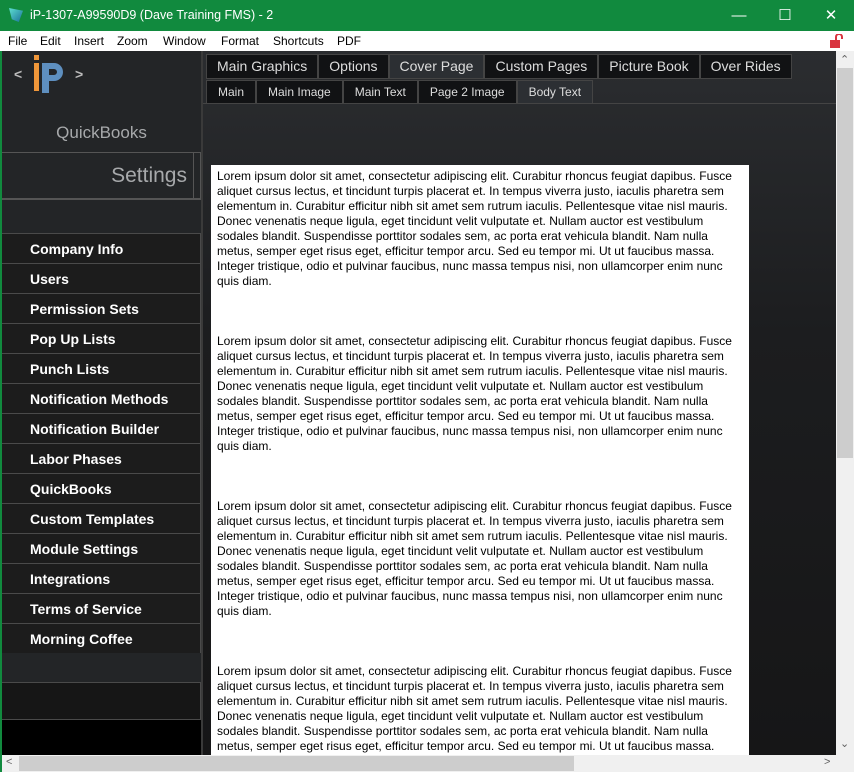 This screenshot has height=772, width=854. Describe the element at coordinates (231, 92) in the screenshot. I see `subtab-main: Main` at that location.